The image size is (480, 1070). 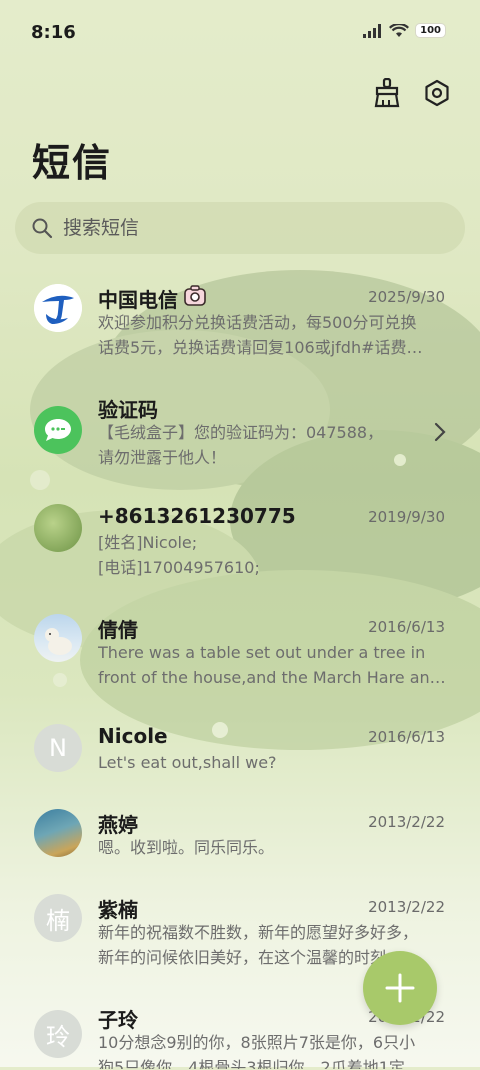 What do you see at coordinates (118, 910) in the screenshot?
I see `conversation-name: 紫楠` at bounding box center [118, 910].